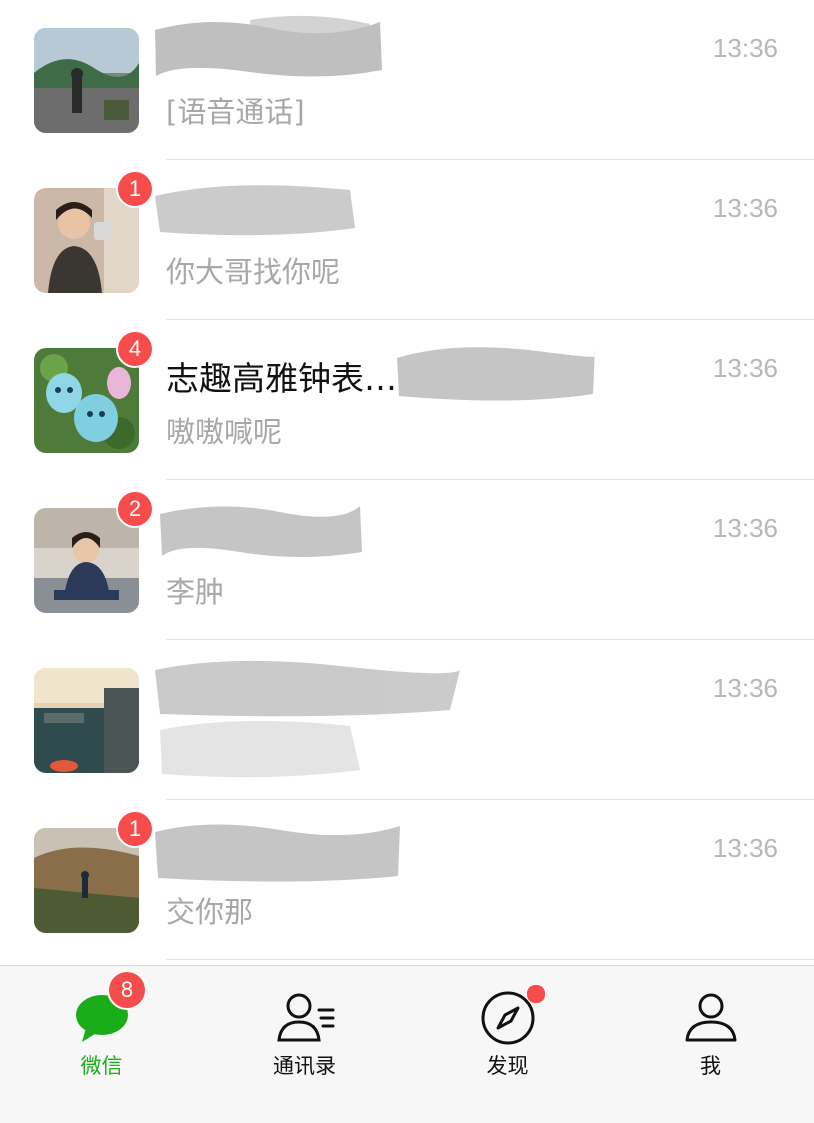 The width and height of the screenshot is (814, 1123). I want to click on tab-me: 我, so click(710, 1044).